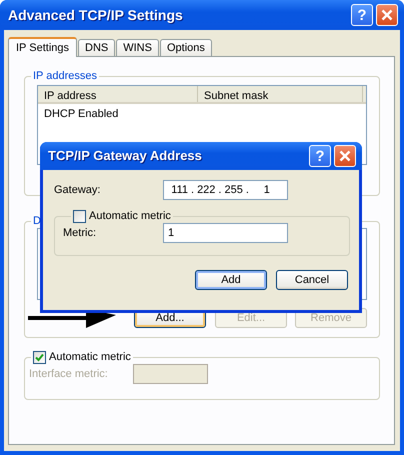  I want to click on ip-octet: 255, so click(233, 190).